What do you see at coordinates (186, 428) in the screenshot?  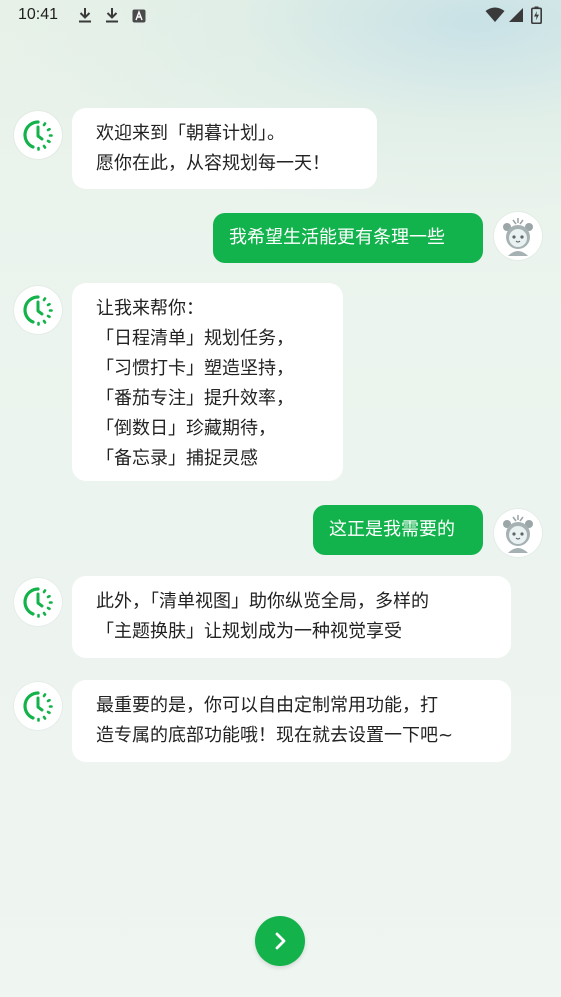 I see `message-text: 「倒数日」珍藏期待，` at bounding box center [186, 428].